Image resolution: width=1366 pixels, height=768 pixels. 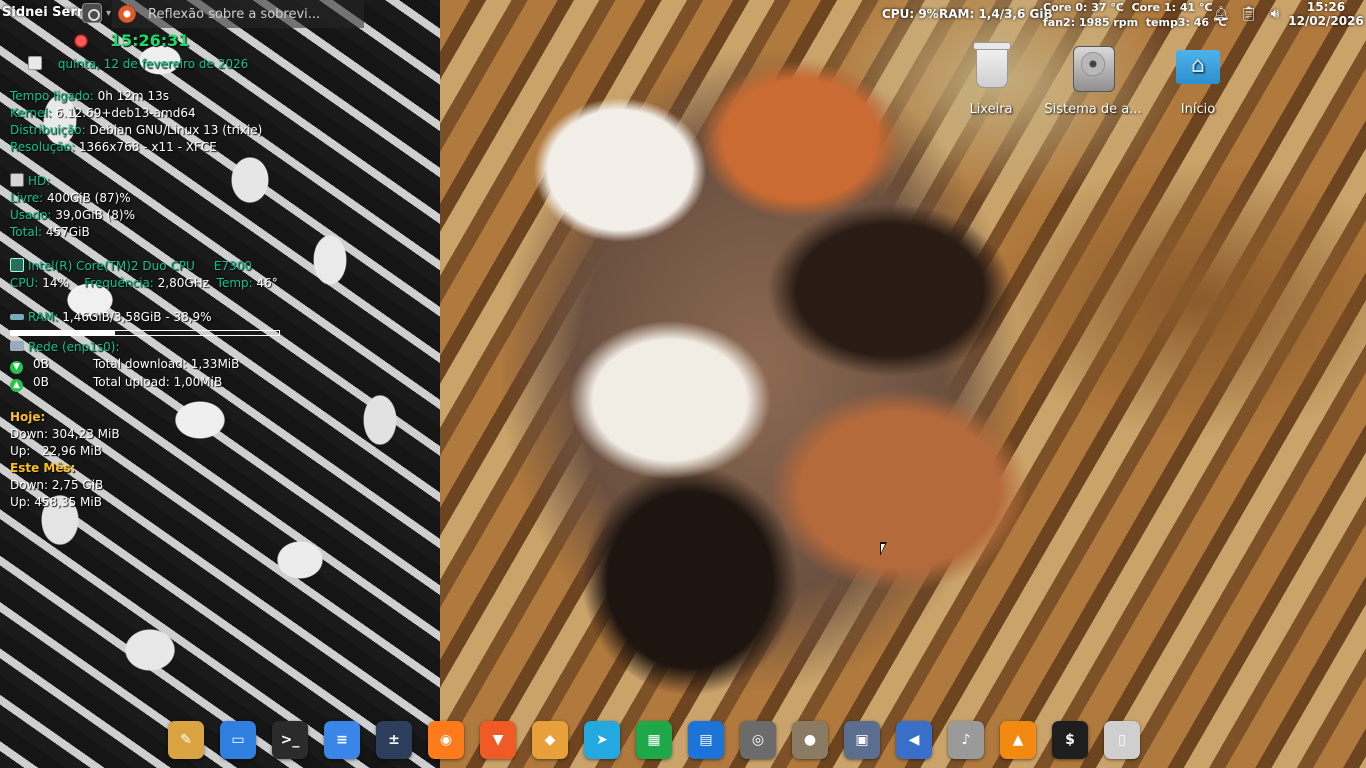 I want to click on kernel-row: Kernel: 6.12.69+deb13-amd64, so click(x=155, y=113).